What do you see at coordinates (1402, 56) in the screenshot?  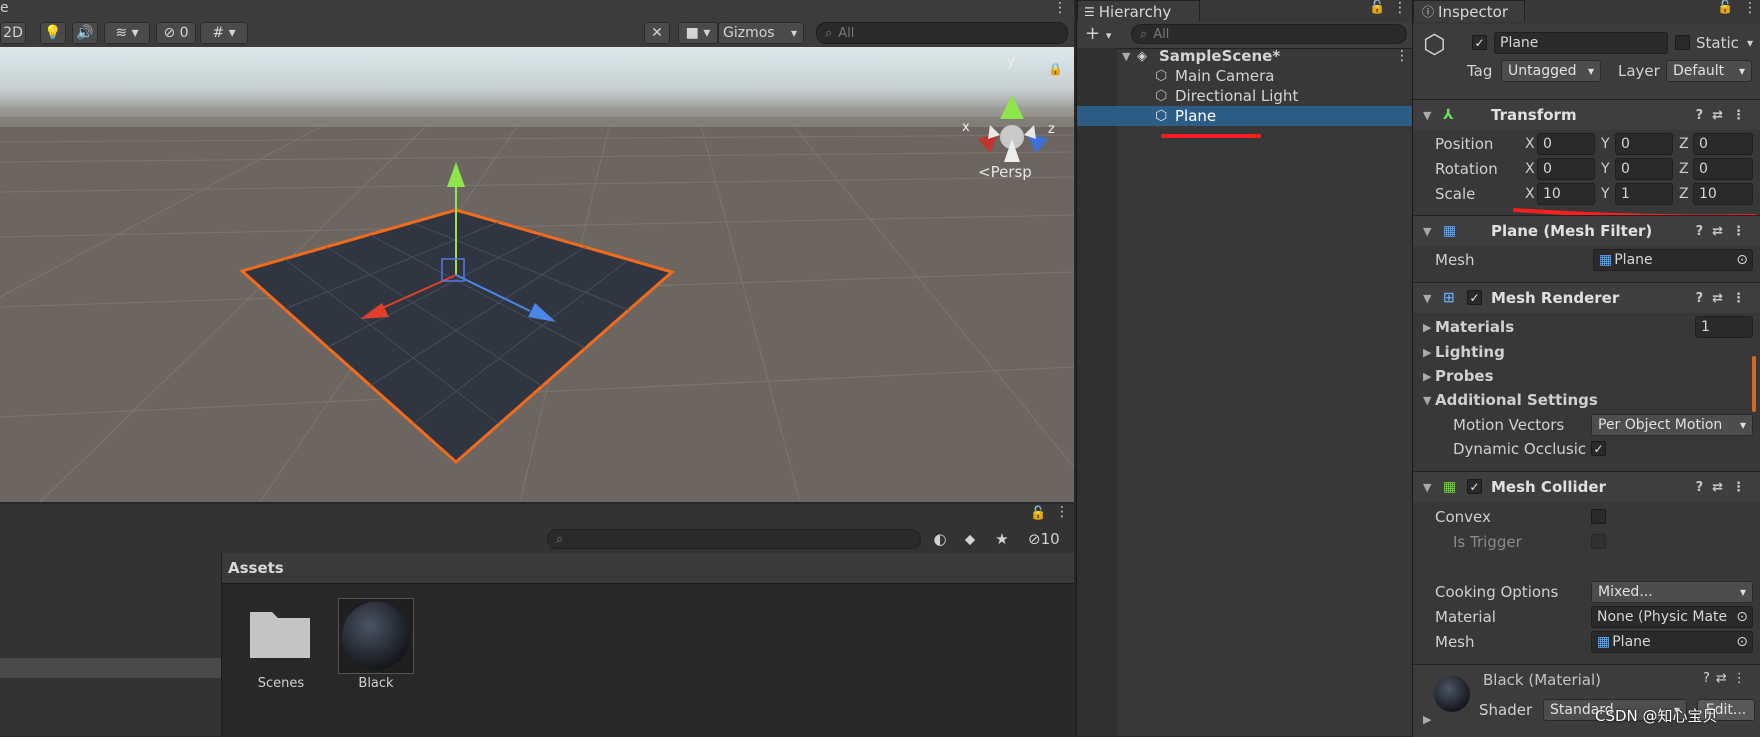 I see `scene-menu-icon: ⋮` at bounding box center [1402, 56].